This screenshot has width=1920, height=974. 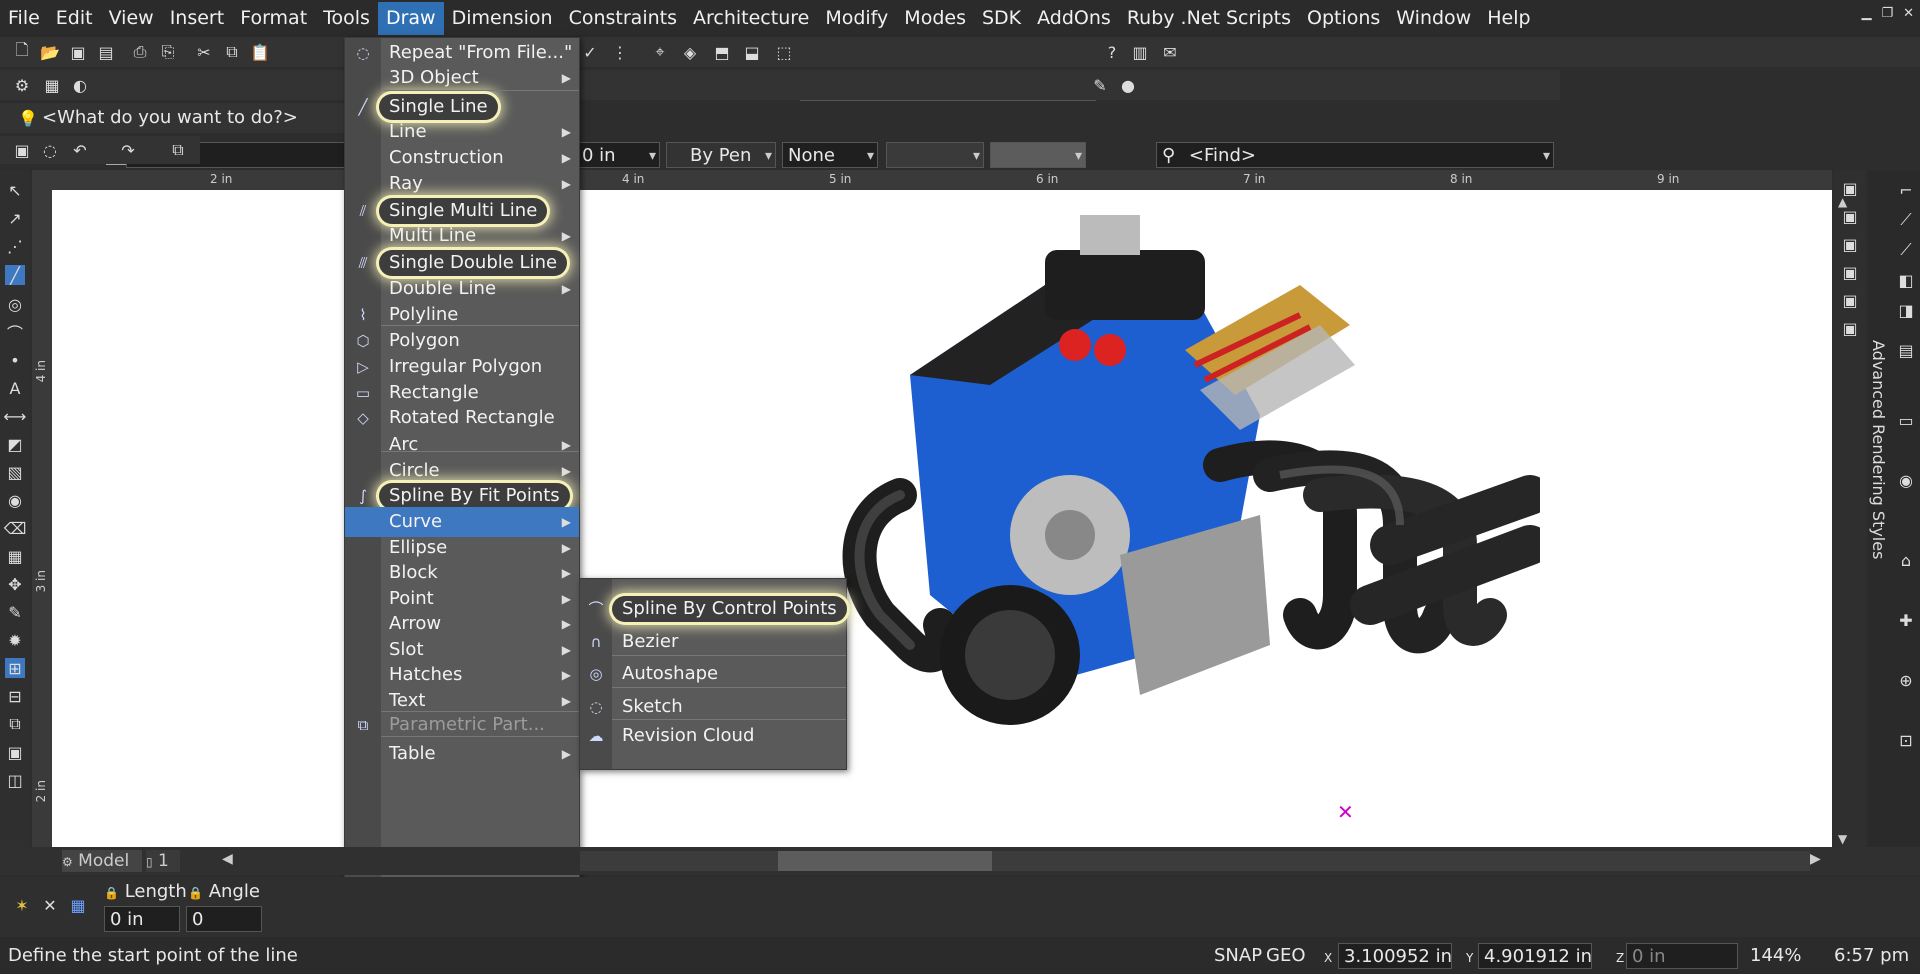 I want to click on snap-icon: ⌖, so click(x=660, y=52).